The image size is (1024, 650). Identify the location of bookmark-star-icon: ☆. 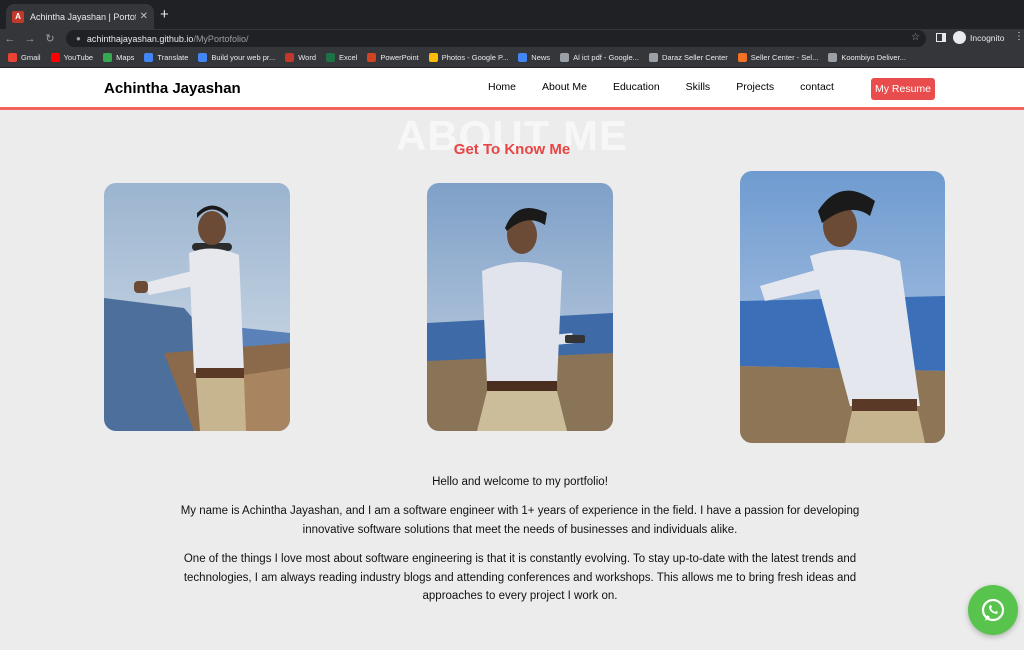
(915, 37).